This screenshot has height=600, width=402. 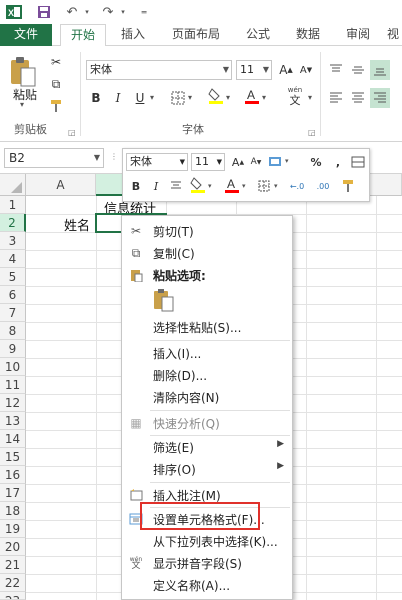 I want to click on grow-font-icon: A ▲, so click(x=286, y=70).